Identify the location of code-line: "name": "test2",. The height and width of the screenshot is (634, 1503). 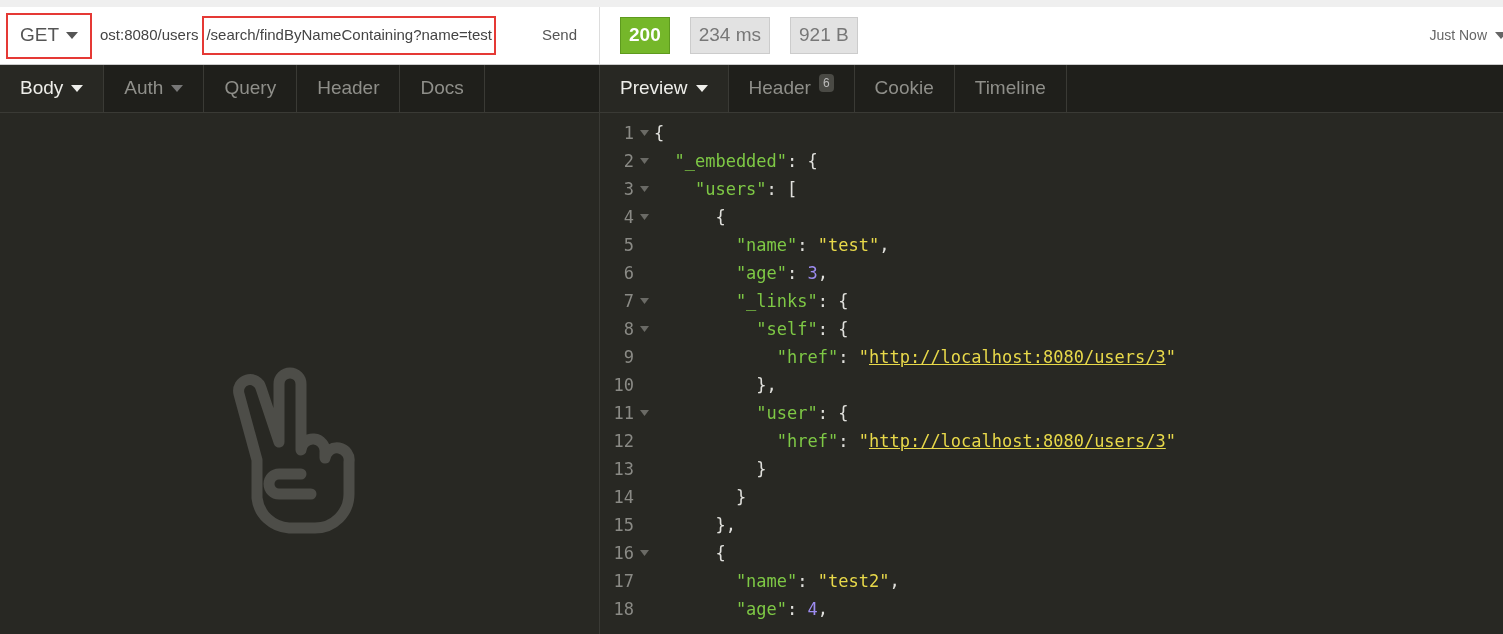
(817, 581).